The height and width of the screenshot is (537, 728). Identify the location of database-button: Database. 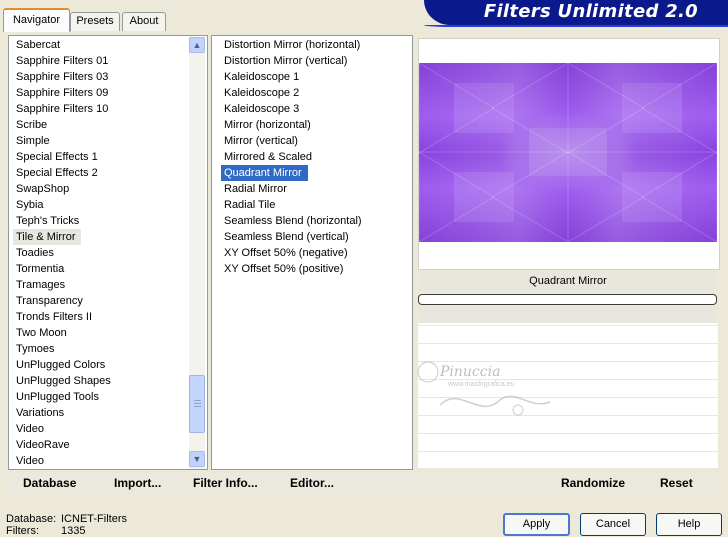
(49, 483).